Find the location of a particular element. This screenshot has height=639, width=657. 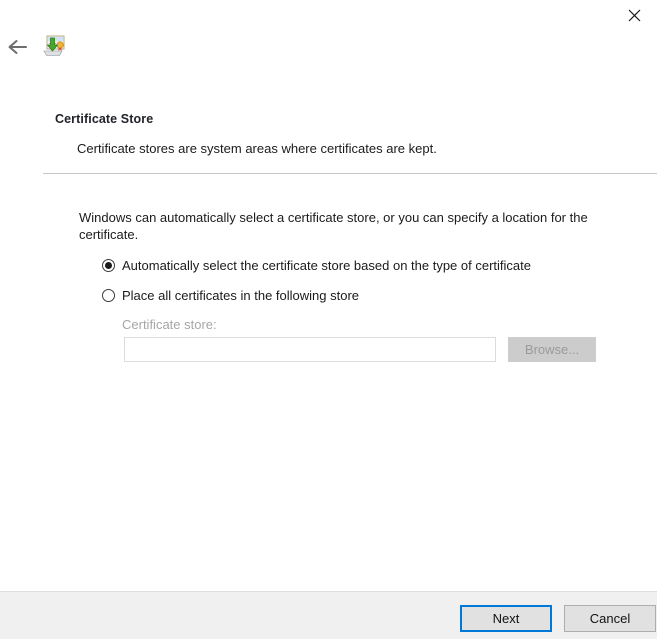

certificate-store-input is located at coordinates (310, 349).